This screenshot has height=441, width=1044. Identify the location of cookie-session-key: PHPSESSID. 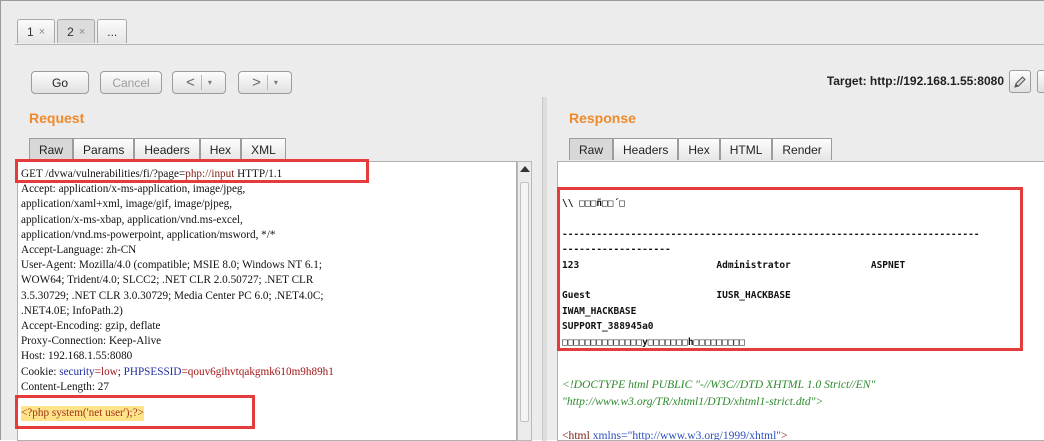
(152, 371).